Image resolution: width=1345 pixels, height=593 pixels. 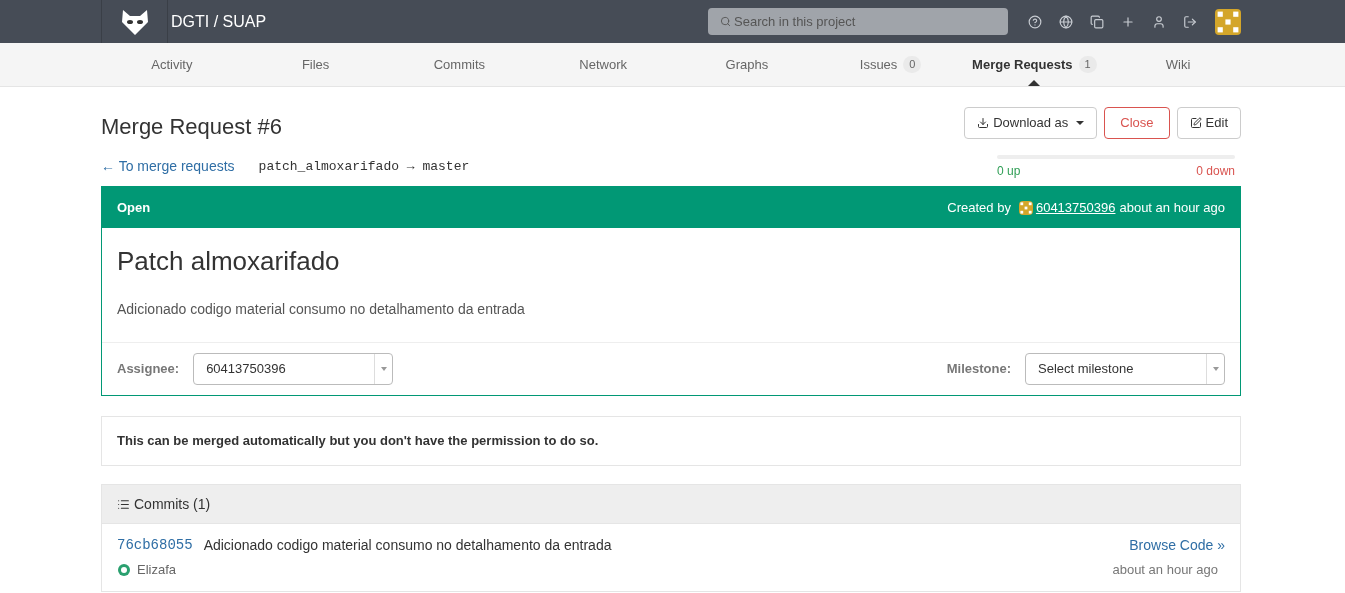 I want to click on commit-author: Elizafa, so click(x=157, y=570).